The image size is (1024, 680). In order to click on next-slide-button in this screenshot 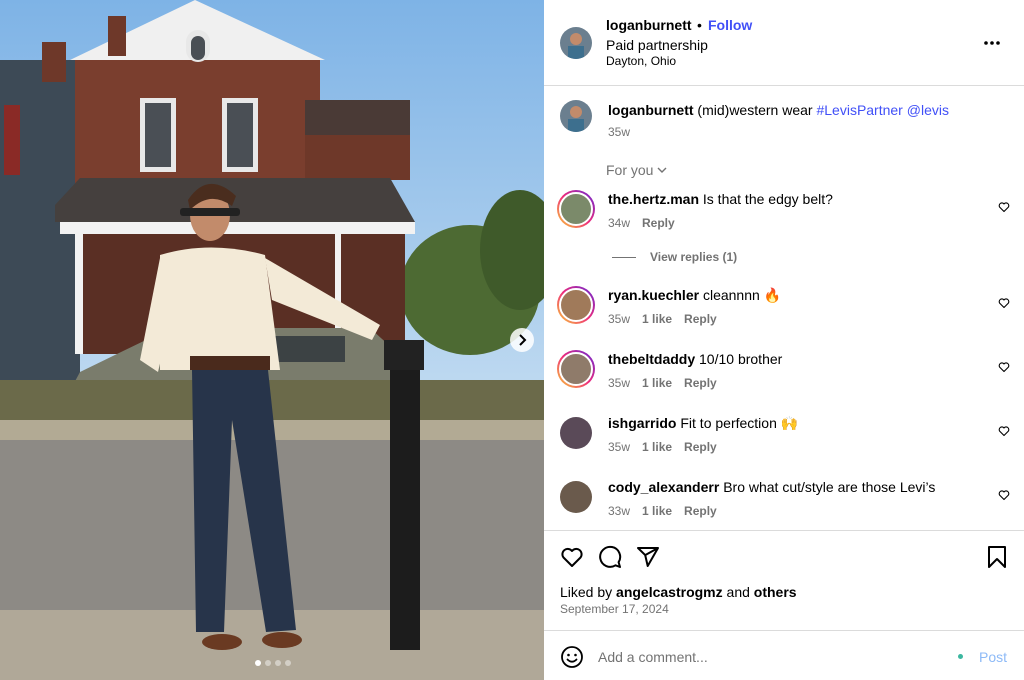, I will do `click(522, 340)`.